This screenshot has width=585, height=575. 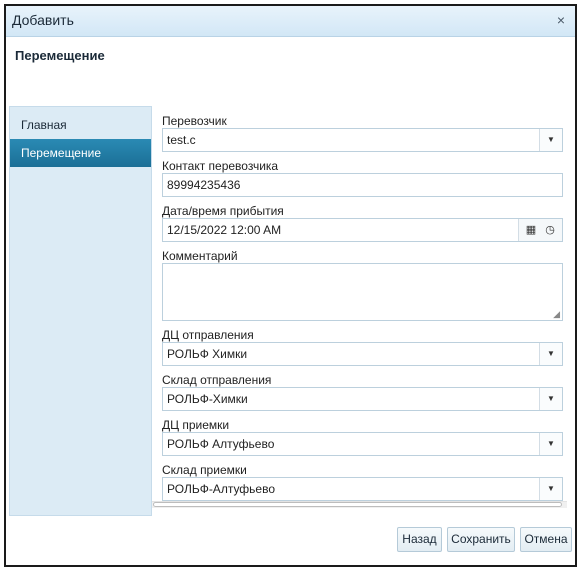 I want to click on warehouse-to-label: Склад приемки, so click(x=204, y=470).